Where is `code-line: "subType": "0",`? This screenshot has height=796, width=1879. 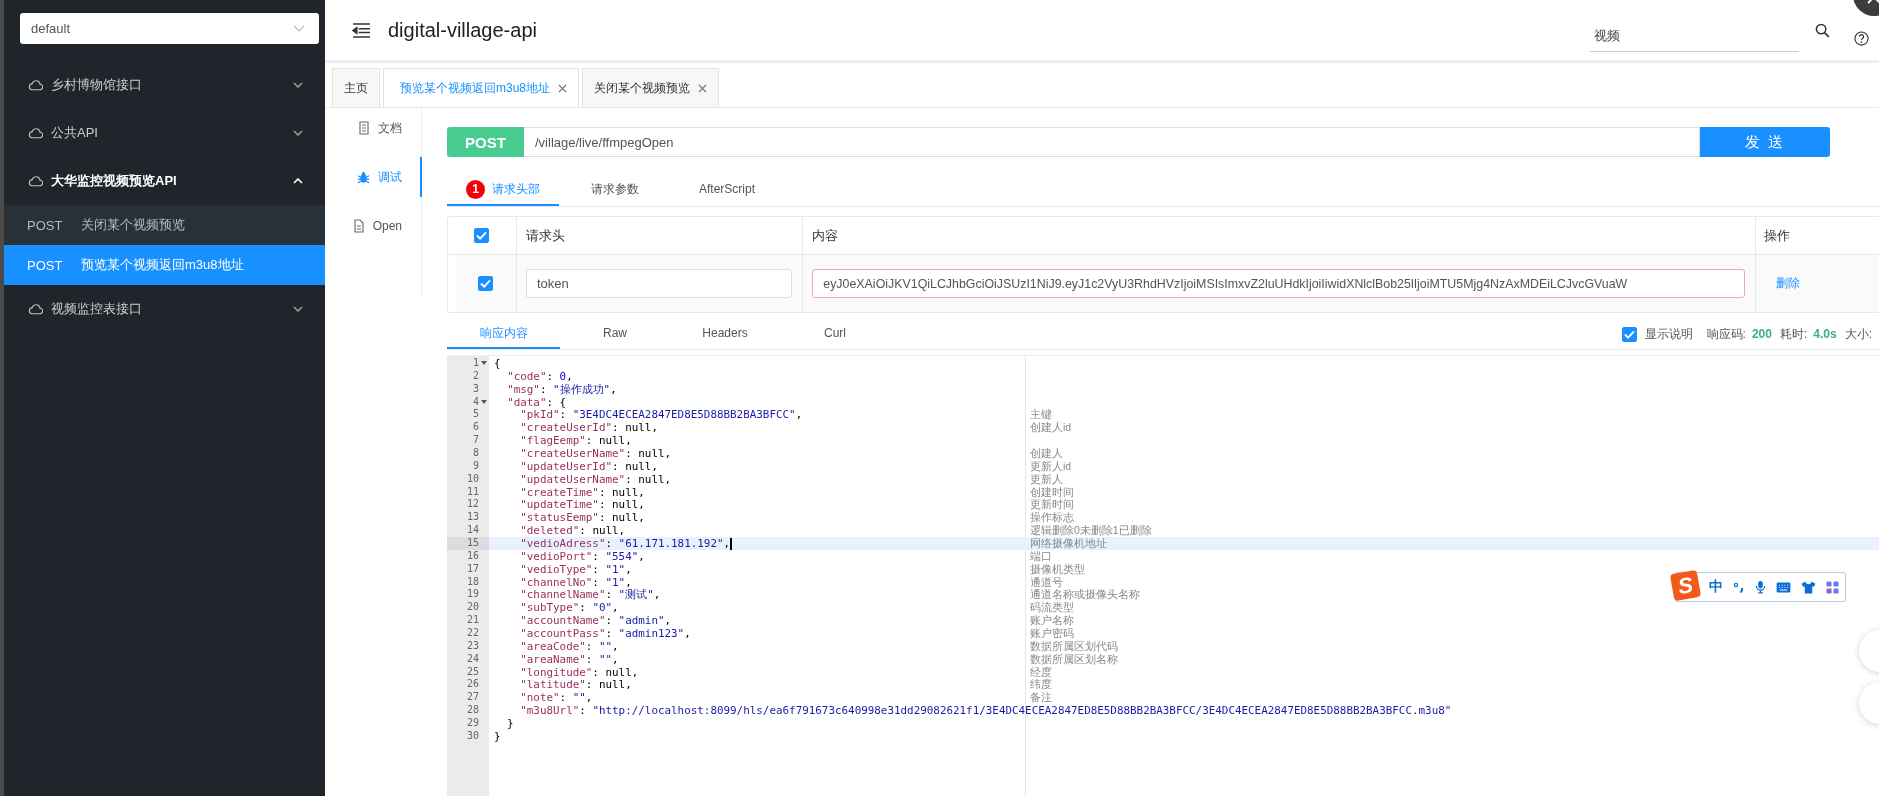 code-line: "subType": "0", is located at coordinates (569, 608).